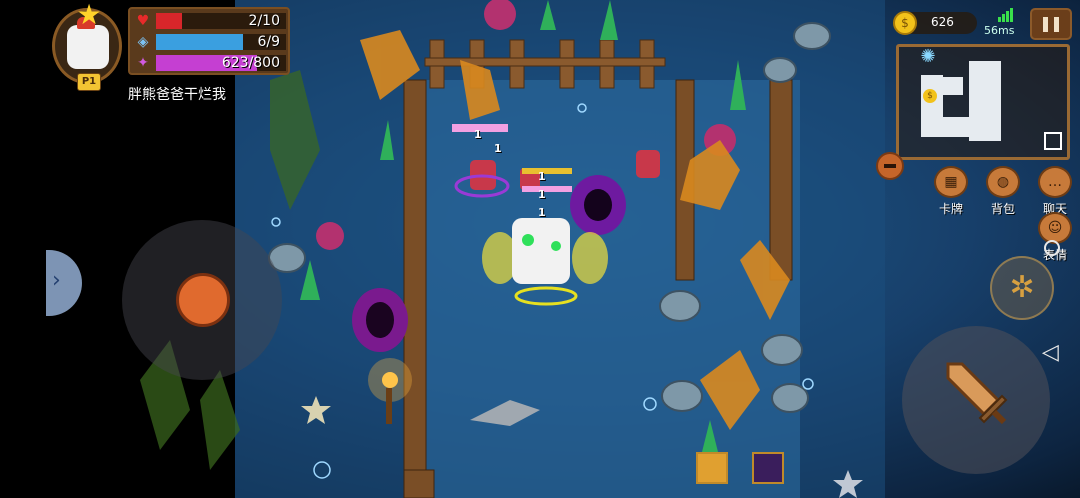 This screenshot has height=498, width=1080. Describe the element at coordinates (89, 82) in the screenshot. I see `player-badge: P1` at that location.